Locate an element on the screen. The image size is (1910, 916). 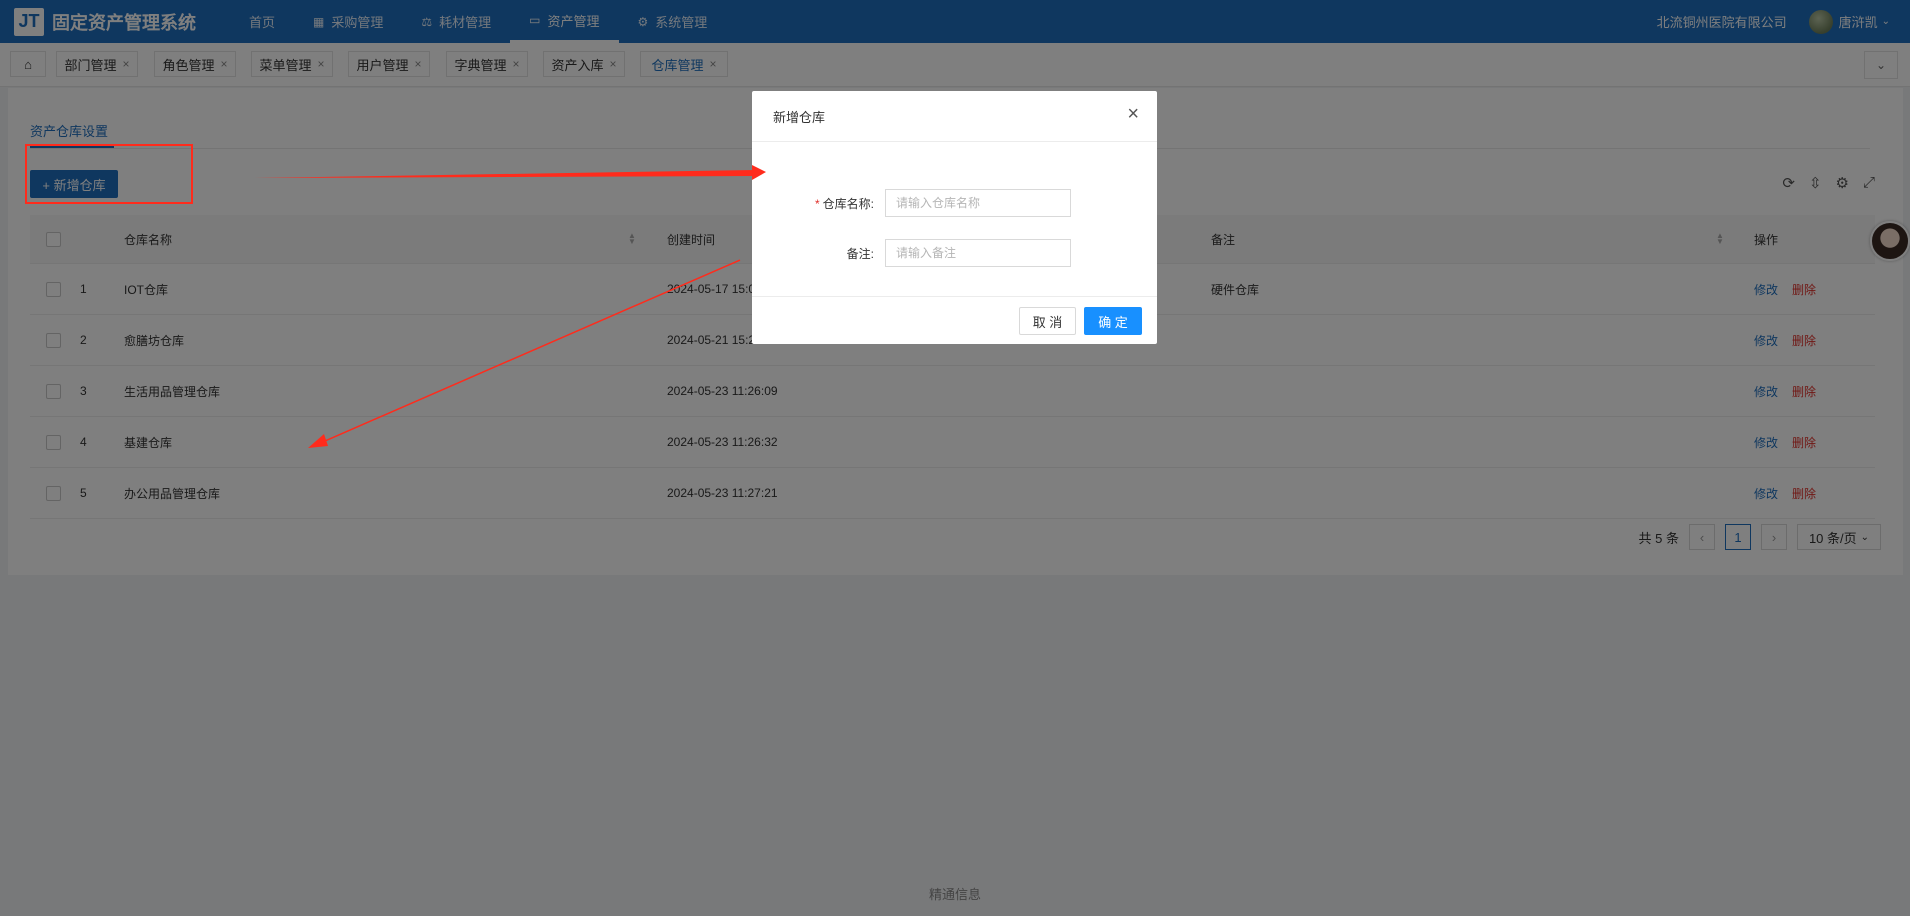
annotation-arrows is located at coordinates (510, 306).